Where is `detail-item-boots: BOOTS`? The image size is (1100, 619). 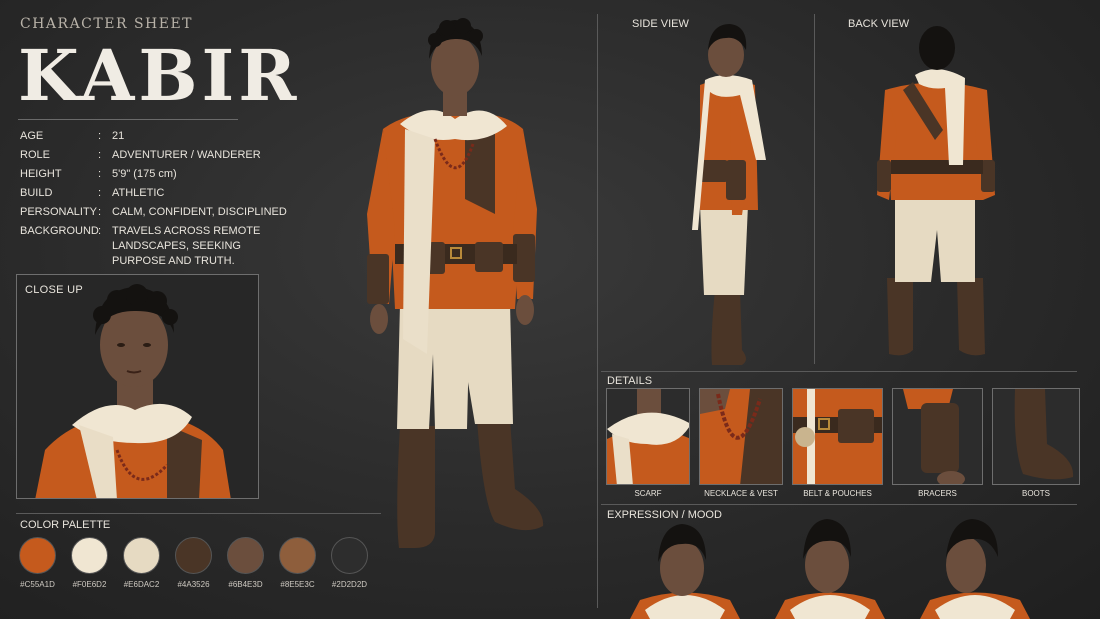
detail-item-boots: BOOTS is located at coordinates (1036, 443).